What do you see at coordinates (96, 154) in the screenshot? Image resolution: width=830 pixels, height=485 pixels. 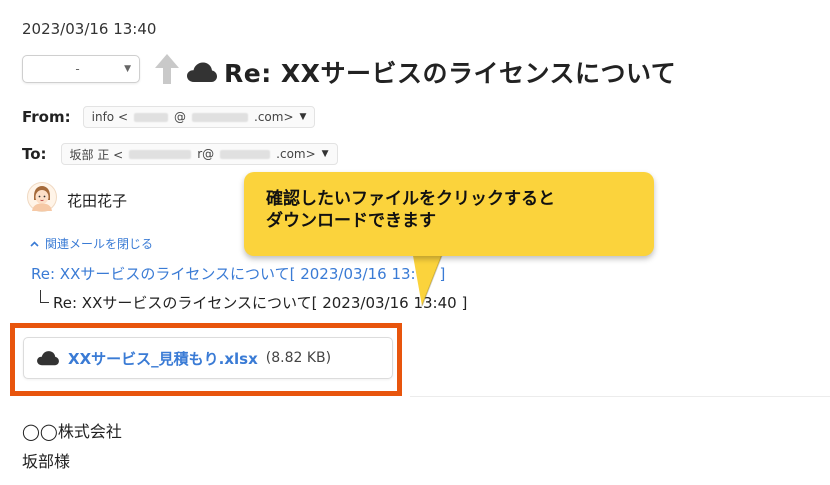 I see `to-address-prefix: 坂部 正 <` at bounding box center [96, 154].